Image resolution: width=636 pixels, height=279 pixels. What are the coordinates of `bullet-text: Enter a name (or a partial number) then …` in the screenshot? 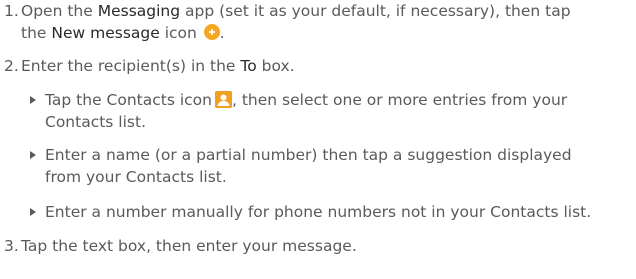 It's located at (308, 166).